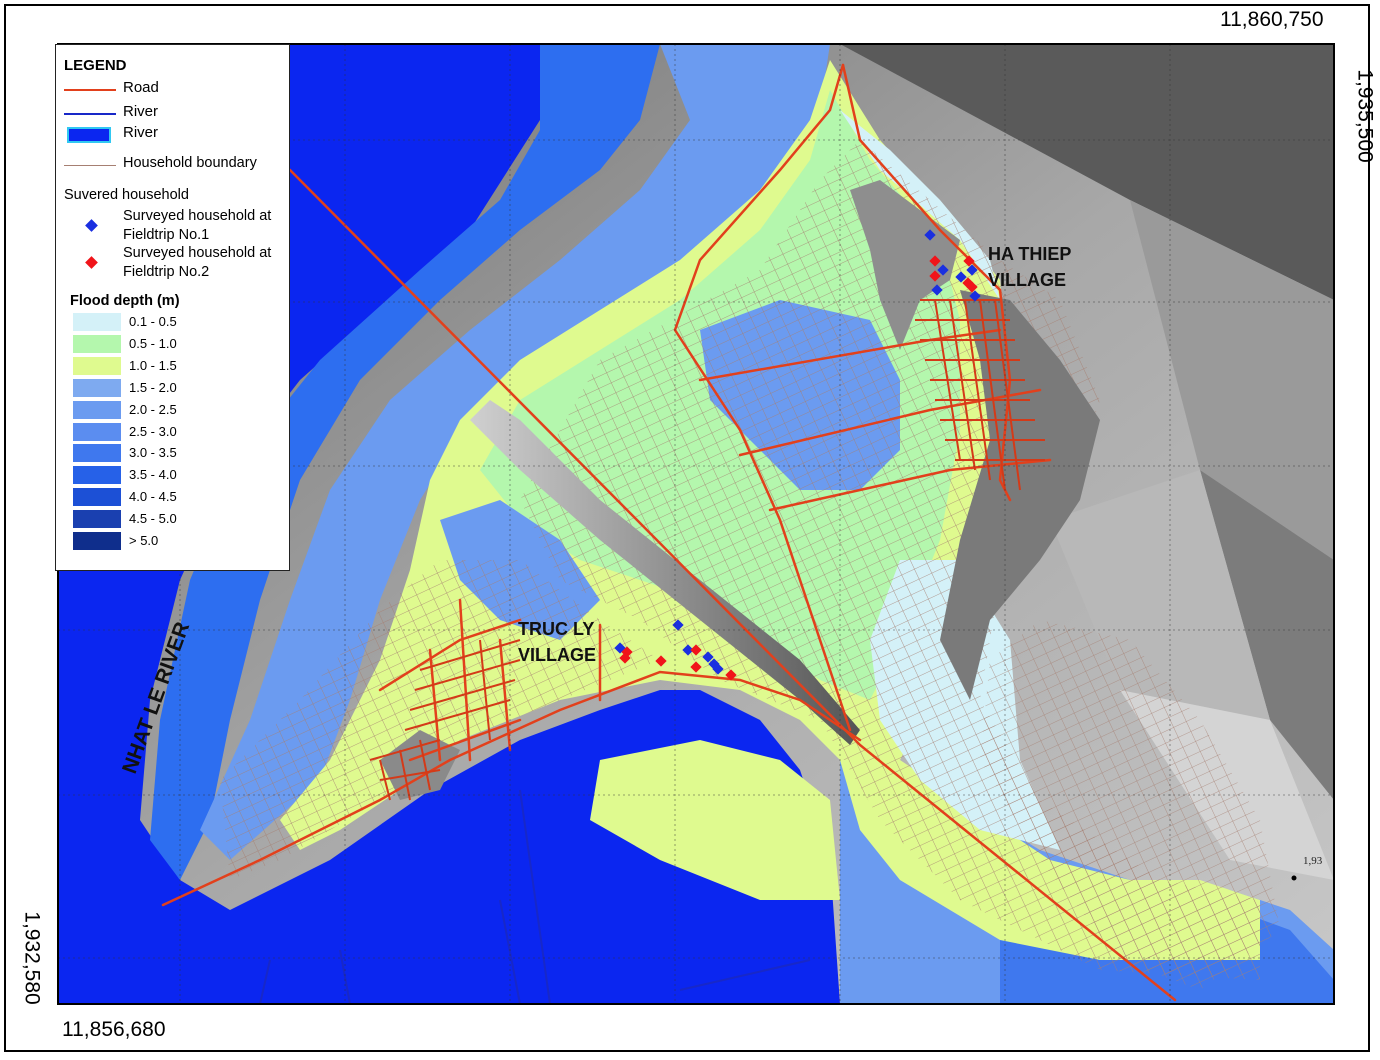 This screenshot has height=1060, width=1380. What do you see at coordinates (166, 235) in the screenshot?
I see `fieldtrip1-label-line2: Fieldtrip No.1` at bounding box center [166, 235].